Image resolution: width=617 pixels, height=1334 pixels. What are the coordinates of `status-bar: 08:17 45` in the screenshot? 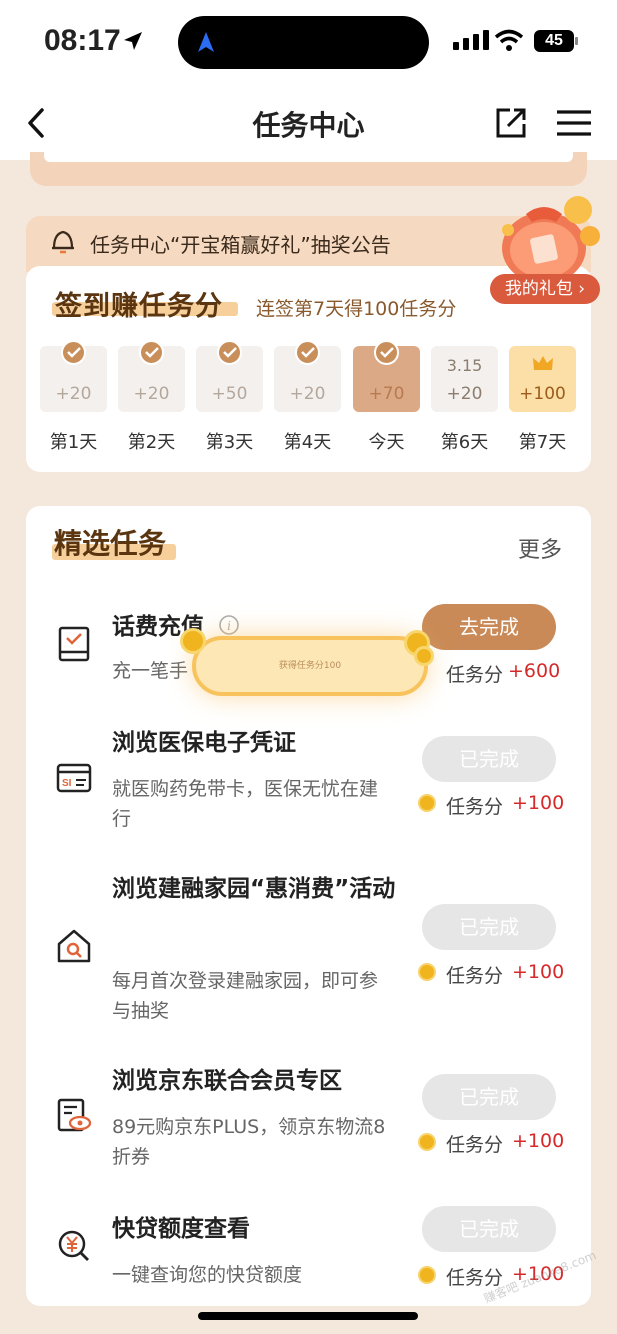 It's located at (308, 42).